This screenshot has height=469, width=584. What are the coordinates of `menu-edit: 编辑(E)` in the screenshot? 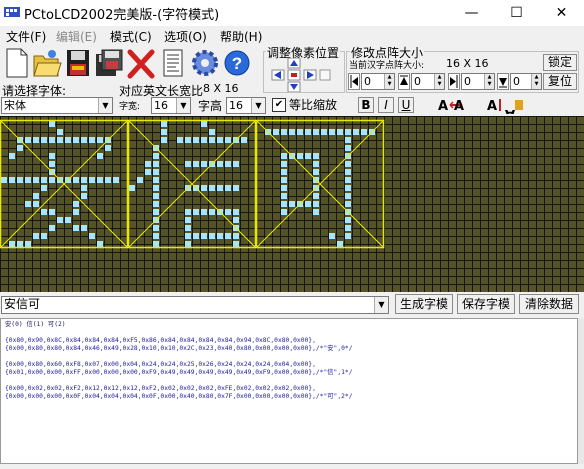 It's located at (76, 36).